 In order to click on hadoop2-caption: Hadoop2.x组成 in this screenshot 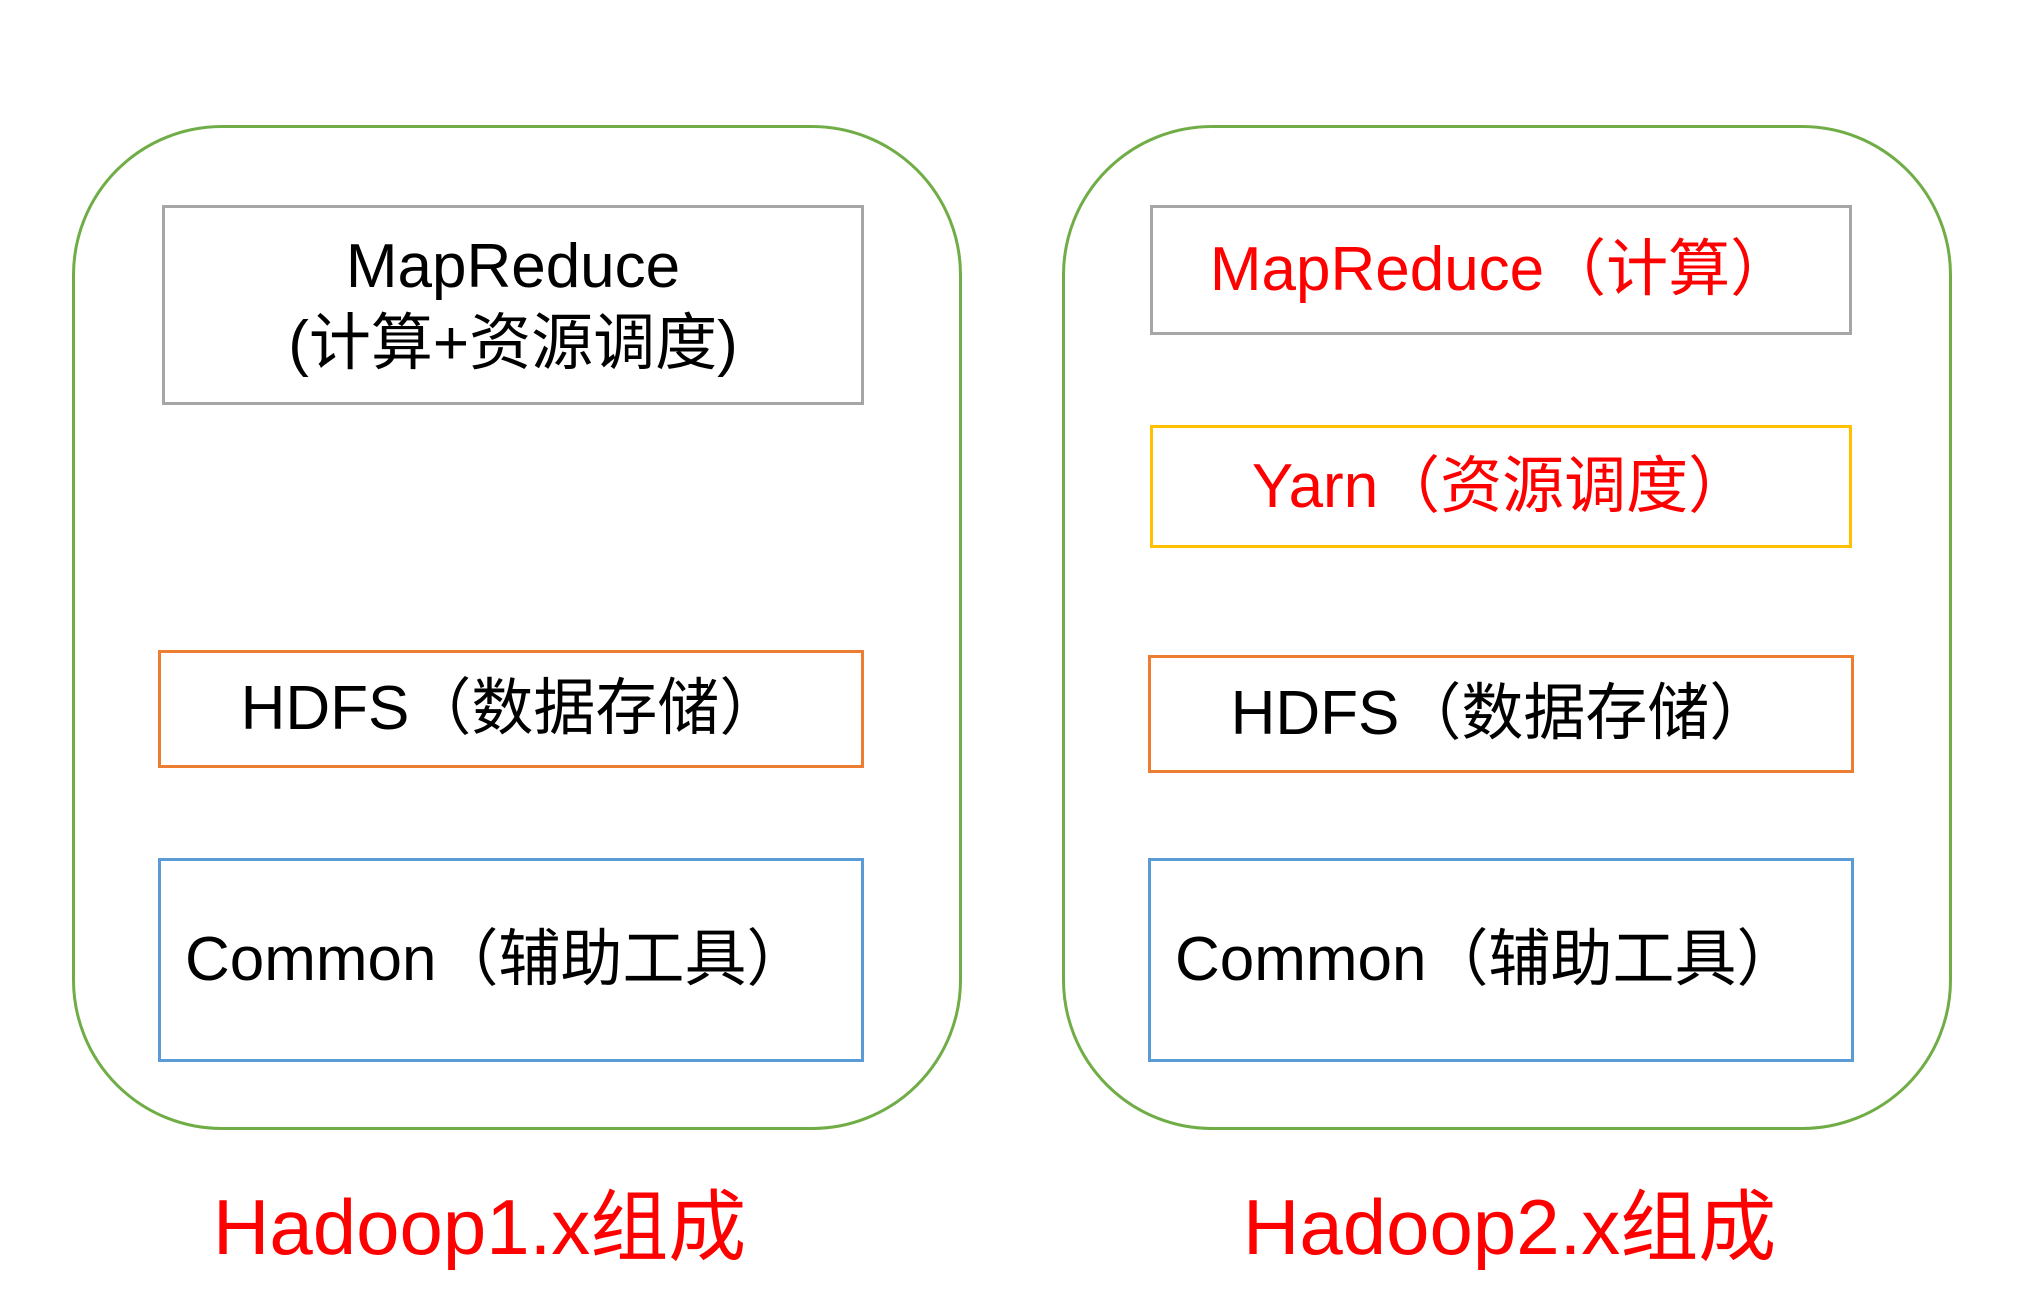, I will do `click(1510, 1227)`.